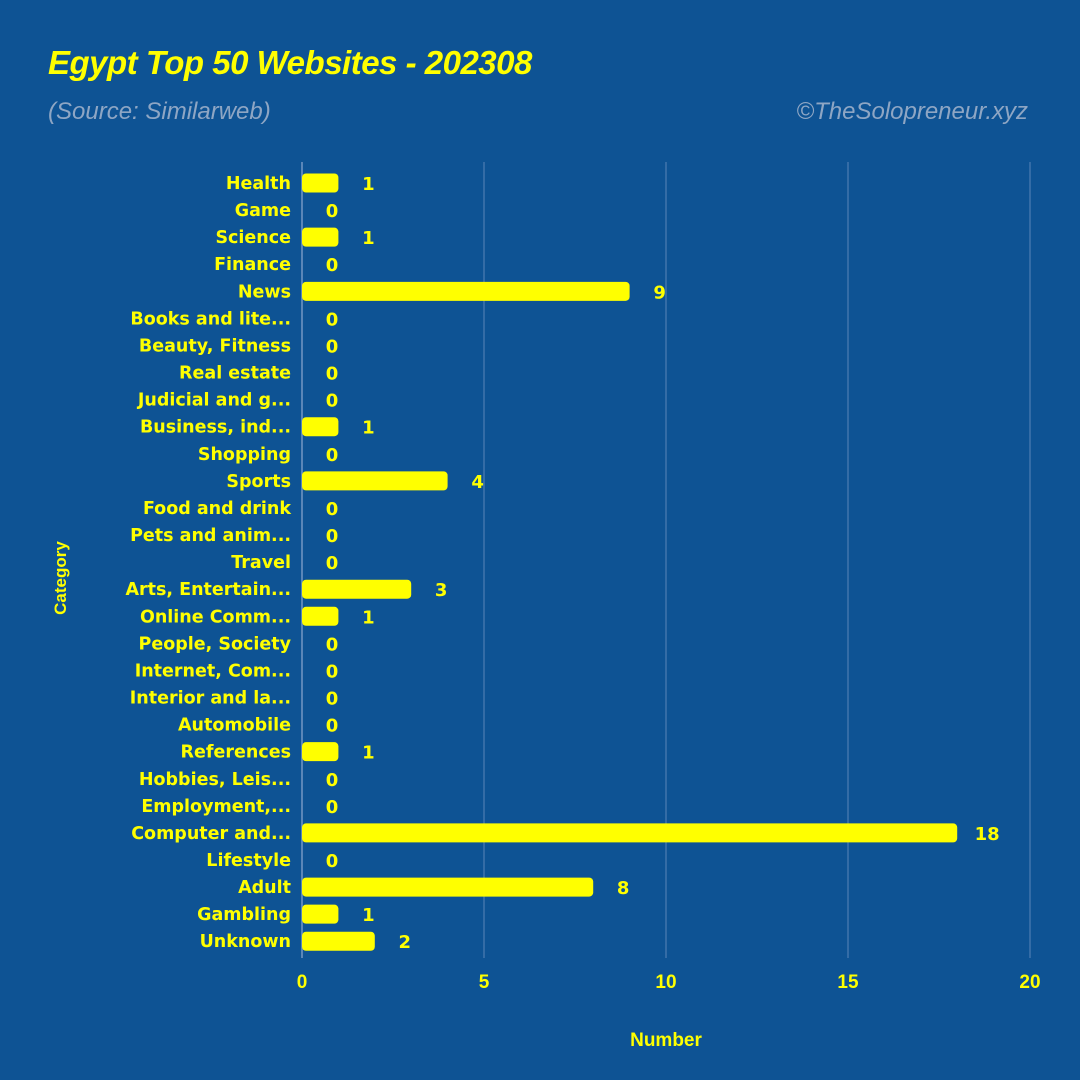 The width and height of the screenshot is (1080, 1080). I want to click on value-label: 3, so click(441, 590).